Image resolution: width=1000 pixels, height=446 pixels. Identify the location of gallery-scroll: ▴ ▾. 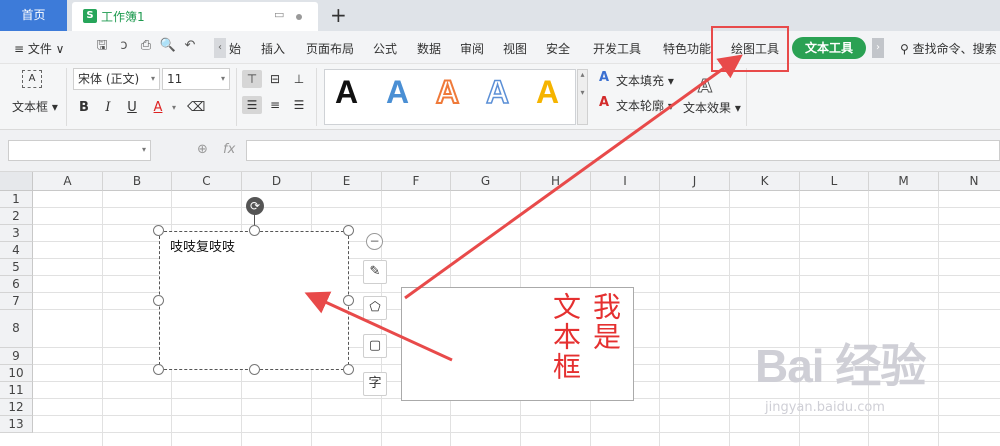
(582, 97).